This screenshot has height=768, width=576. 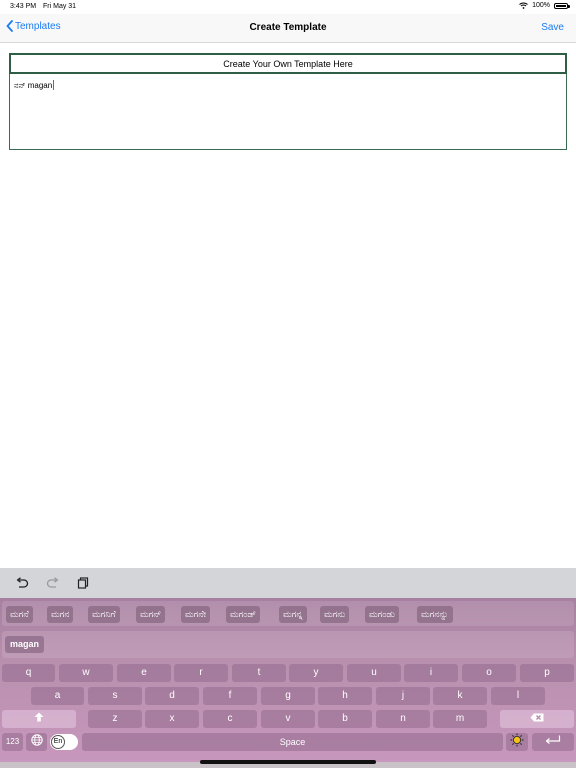 I want to click on key-z: z, so click(x=115, y=719).